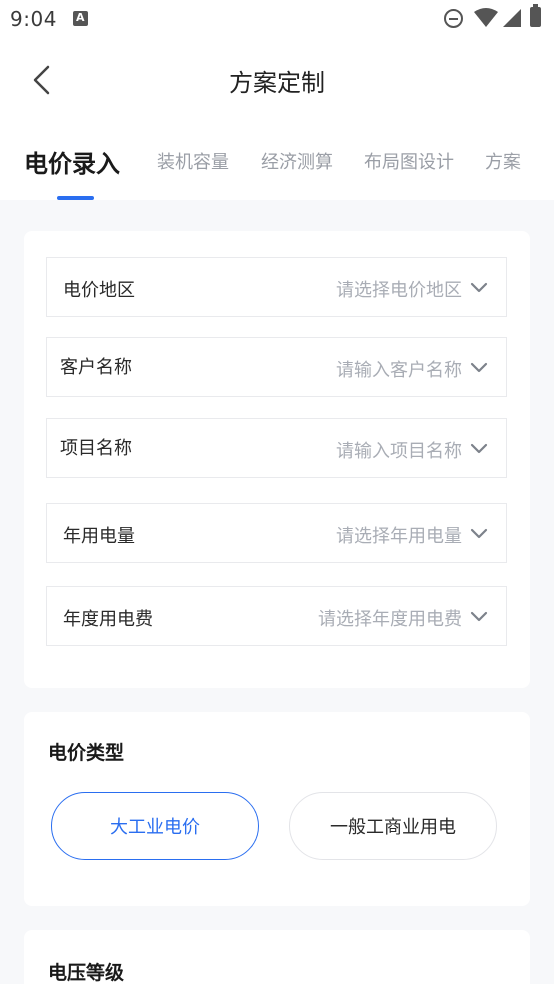 The width and height of the screenshot is (554, 984). Describe the element at coordinates (277, 957) in the screenshot. I see `voltage-level-card: 电压等级` at that location.